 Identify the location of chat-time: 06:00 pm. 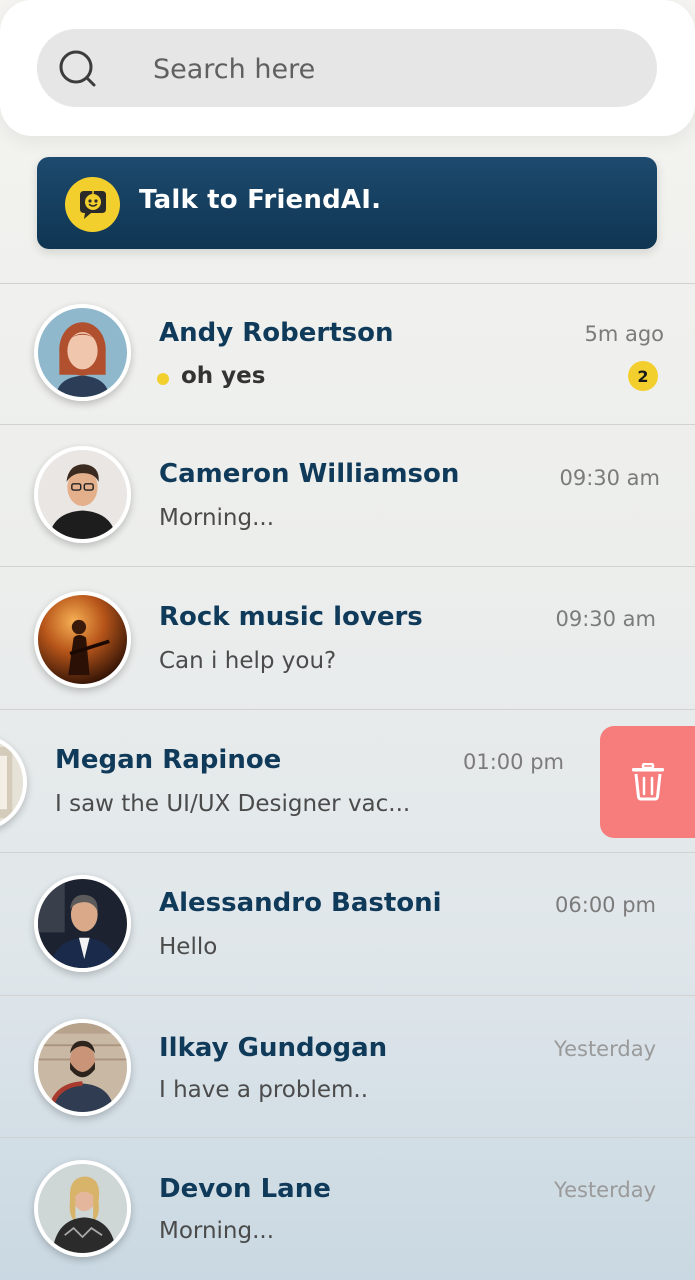
(605, 905).